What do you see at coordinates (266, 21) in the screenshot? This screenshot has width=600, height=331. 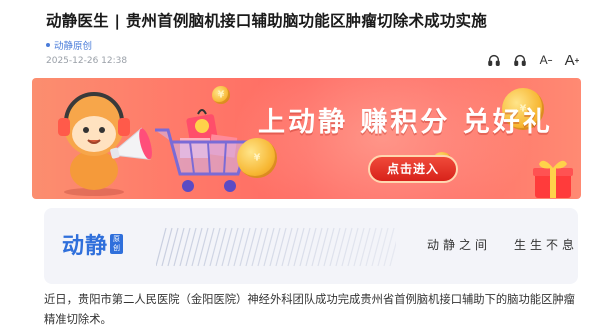 I see `article-title: 动静医生 | 贵州首例脑机接口辅助脑功能区肿瘤切除术成功实施` at bounding box center [266, 21].